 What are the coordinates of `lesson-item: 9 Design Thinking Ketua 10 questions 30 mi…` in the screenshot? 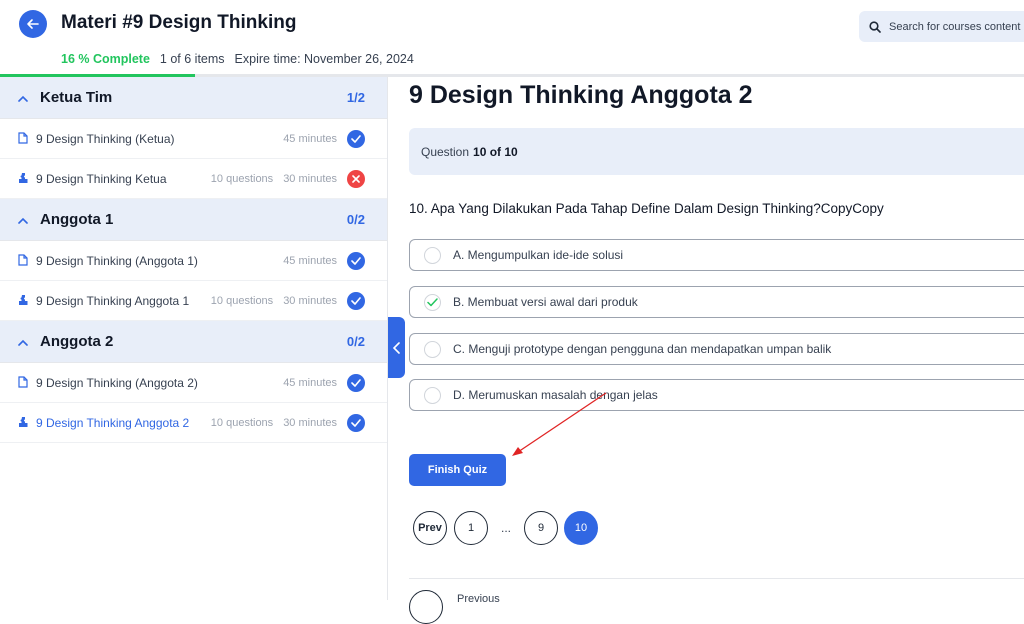 It's located at (193, 179).